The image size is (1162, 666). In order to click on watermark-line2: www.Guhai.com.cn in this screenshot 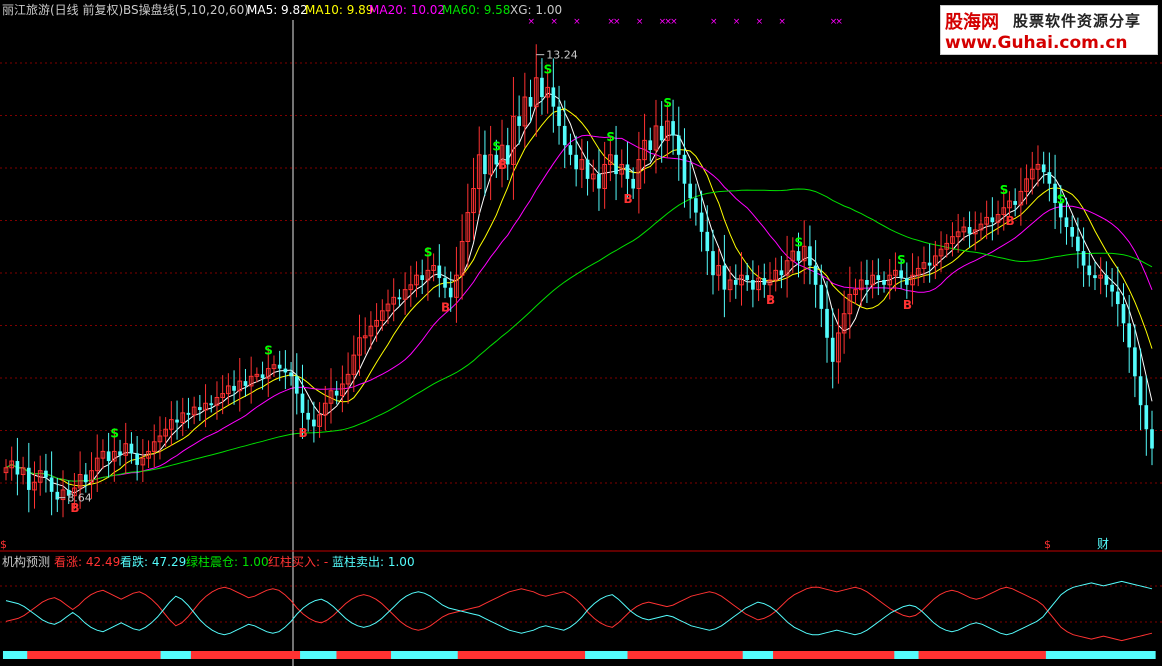, I will do `click(1036, 43)`.